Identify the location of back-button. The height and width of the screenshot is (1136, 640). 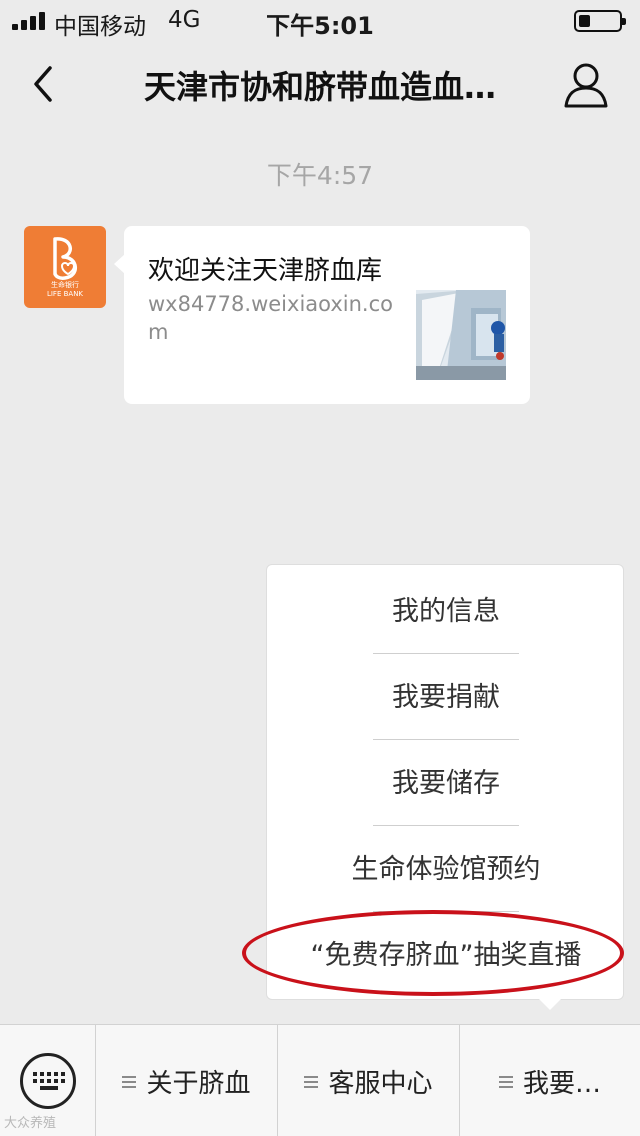
(46, 84).